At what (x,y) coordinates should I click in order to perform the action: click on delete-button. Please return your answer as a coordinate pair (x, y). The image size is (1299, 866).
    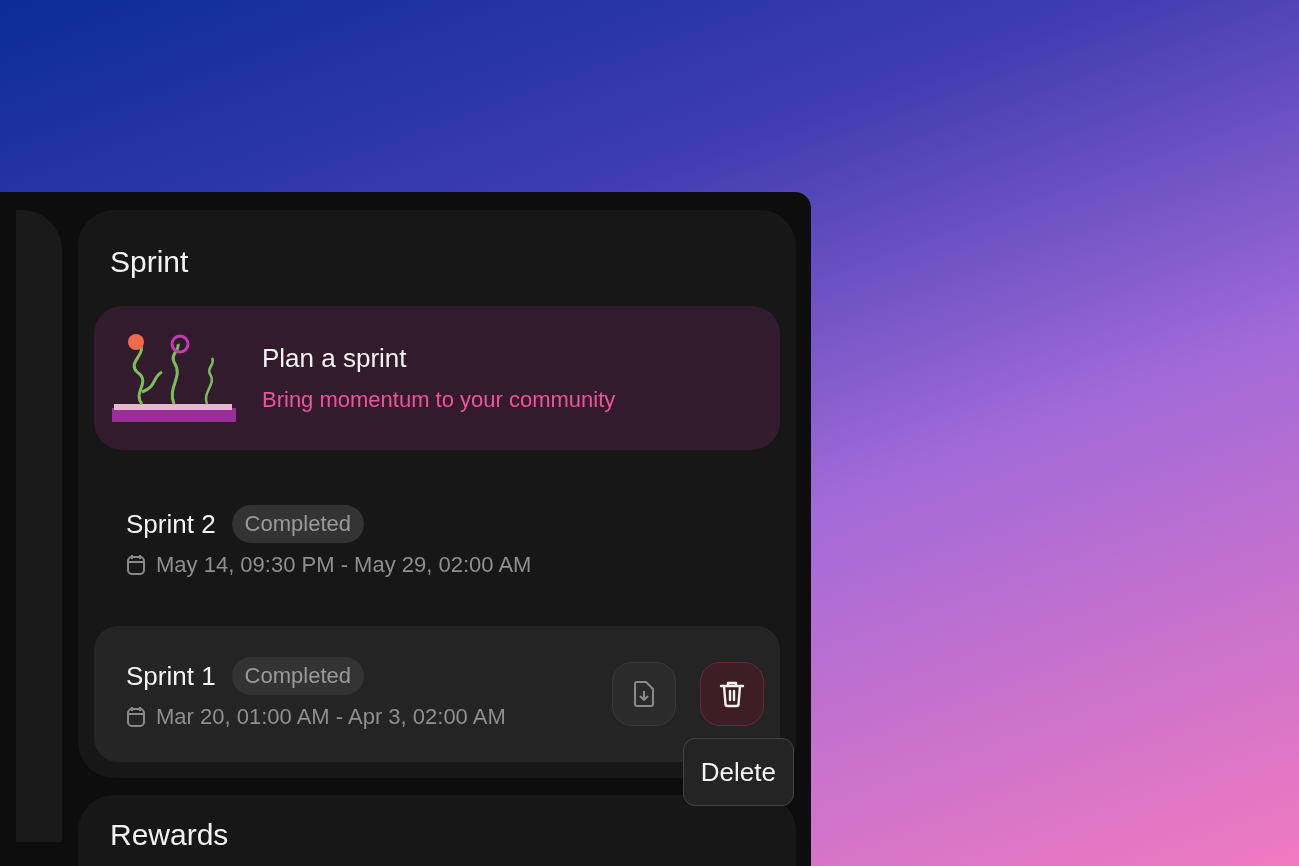
    Looking at the image, I should click on (732, 694).